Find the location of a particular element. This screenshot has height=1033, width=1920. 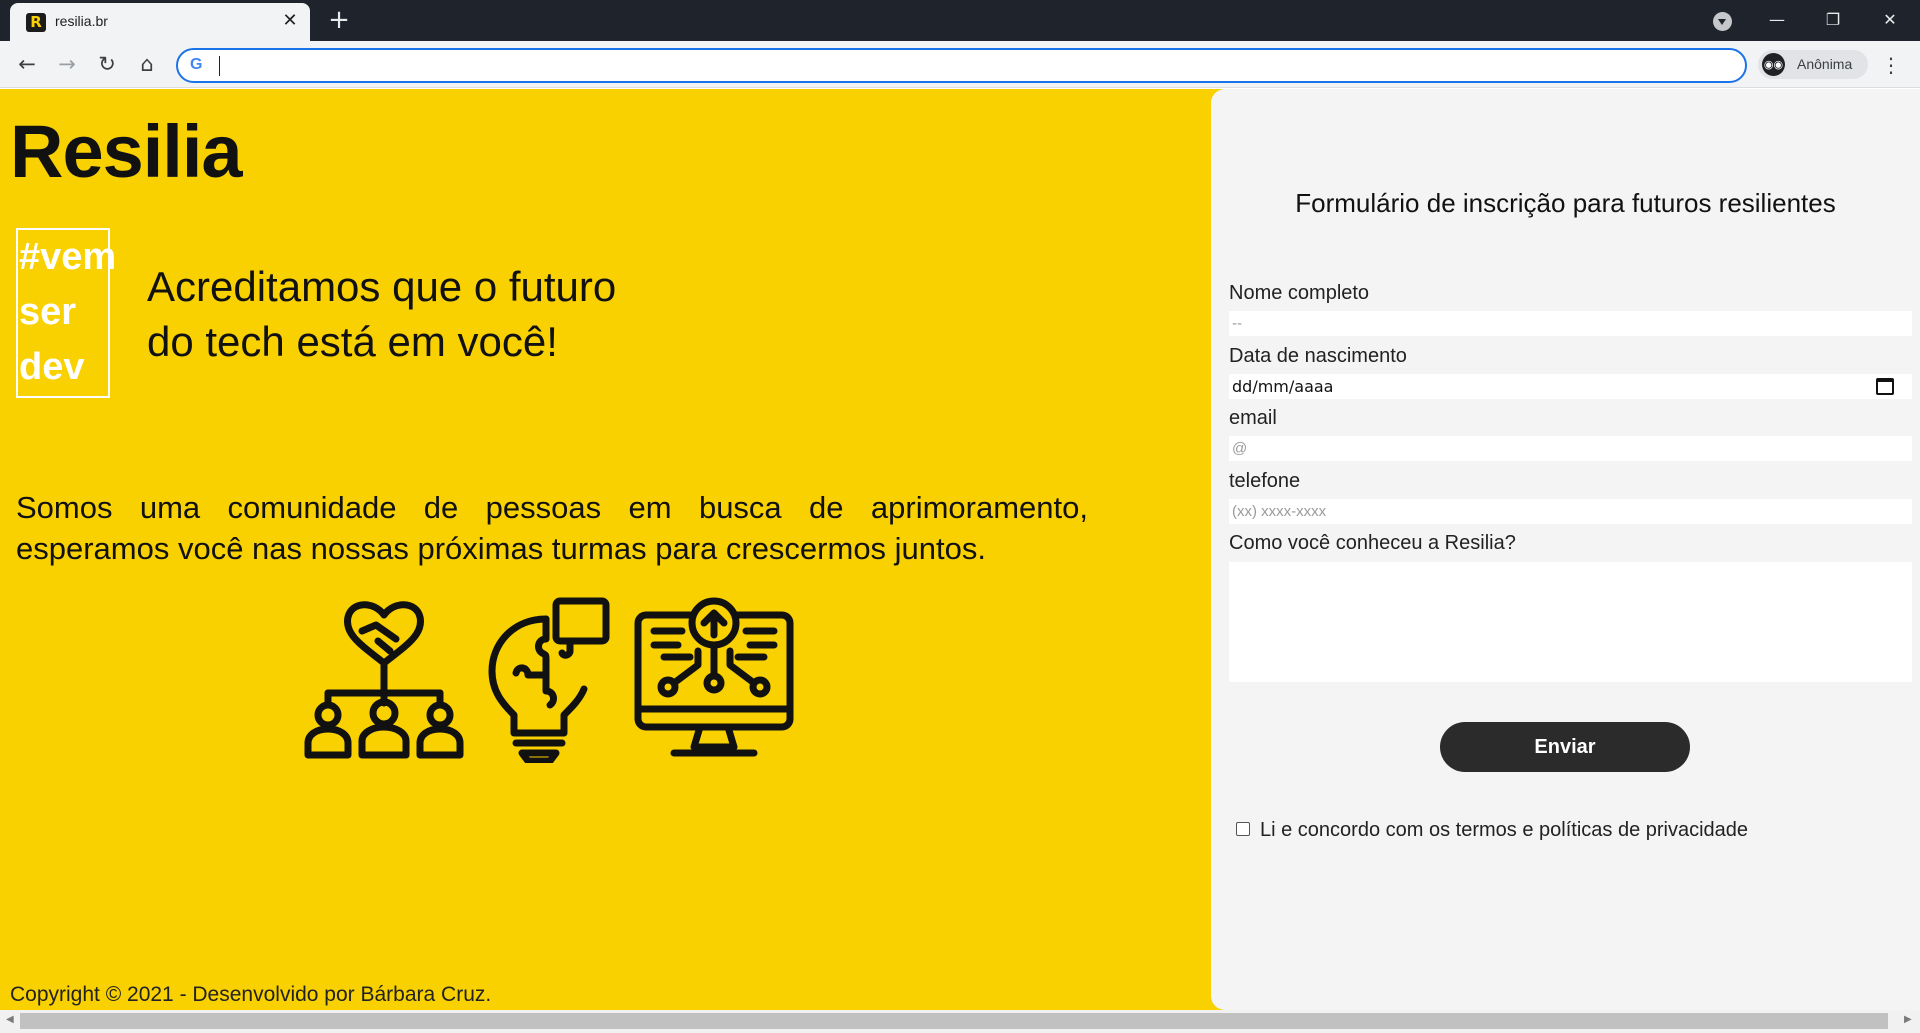

address-bar: G is located at coordinates (961, 65).